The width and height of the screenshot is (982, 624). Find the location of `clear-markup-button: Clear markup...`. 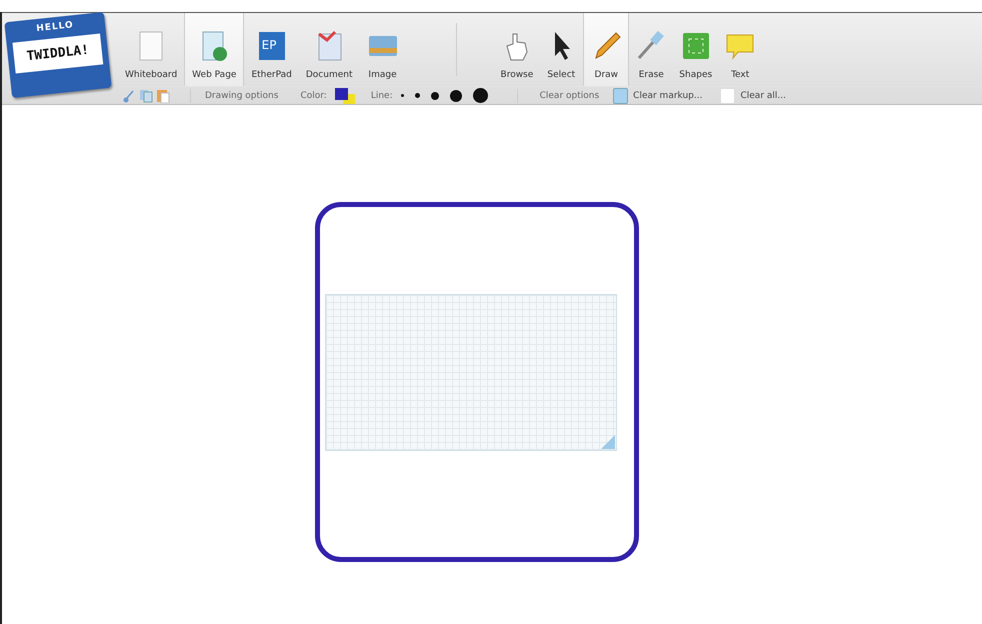

clear-markup-button: Clear markup... is located at coordinates (657, 96).